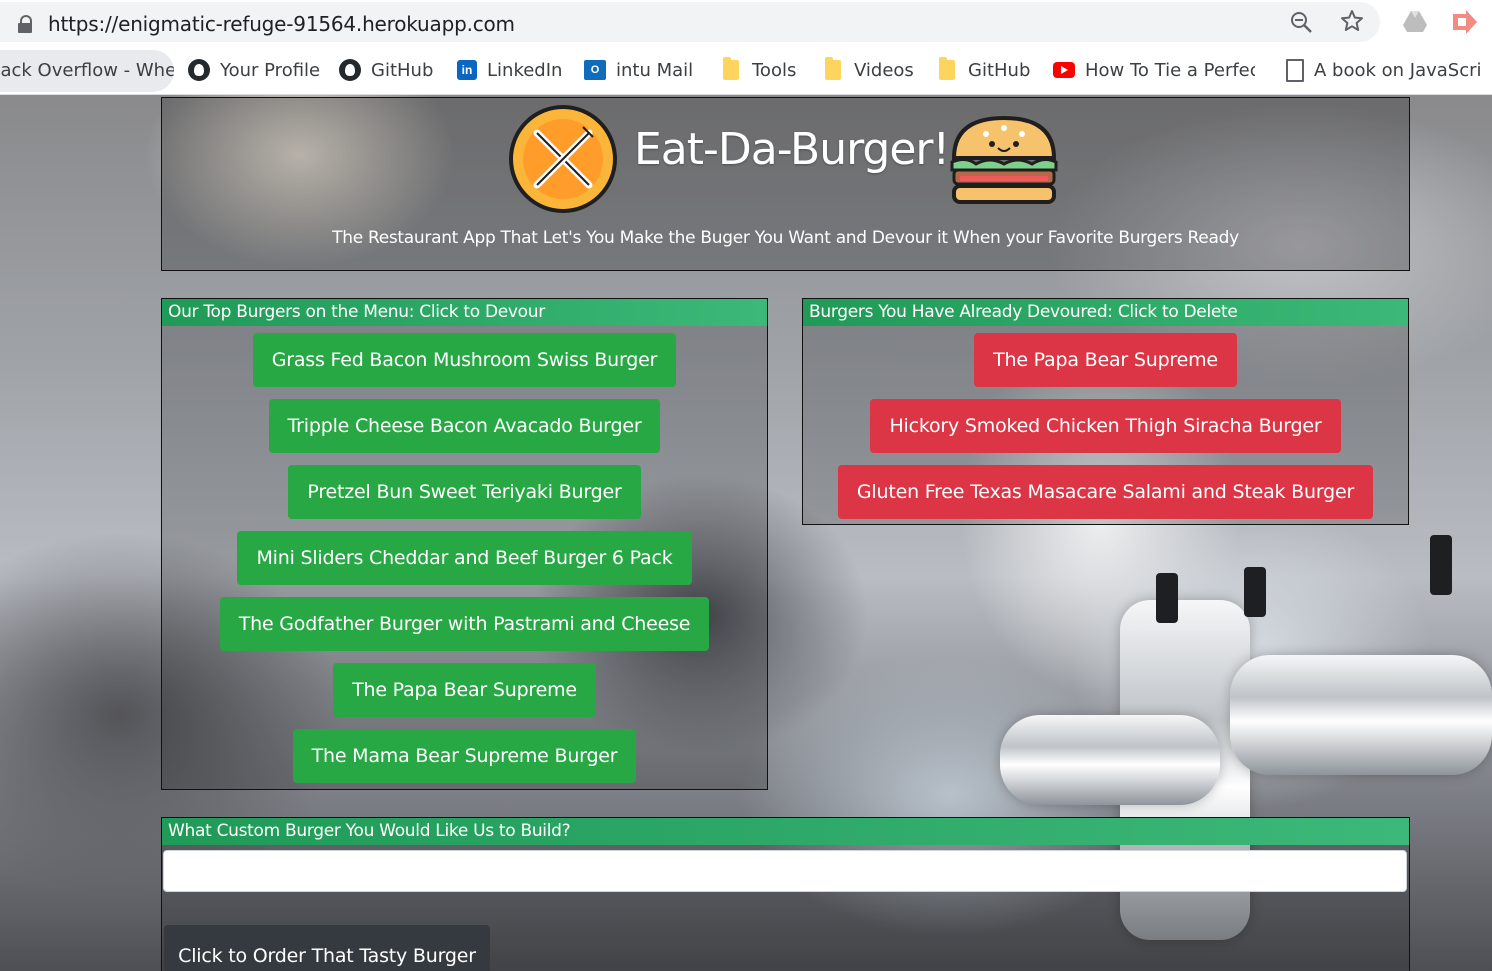  Describe the element at coordinates (785, 871) in the screenshot. I see `custom-burger-input` at that location.